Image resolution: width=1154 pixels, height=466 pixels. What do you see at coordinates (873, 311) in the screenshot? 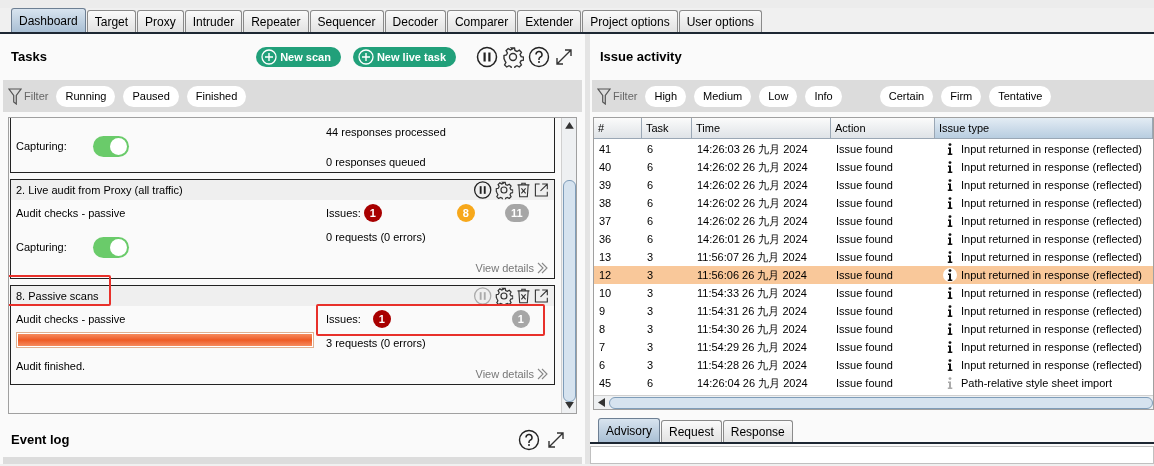
I see `table-row: 9 3 11:54:31 26 九月 2024 Issue found Input returned in response (reflected)` at bounding box center [873, 311].